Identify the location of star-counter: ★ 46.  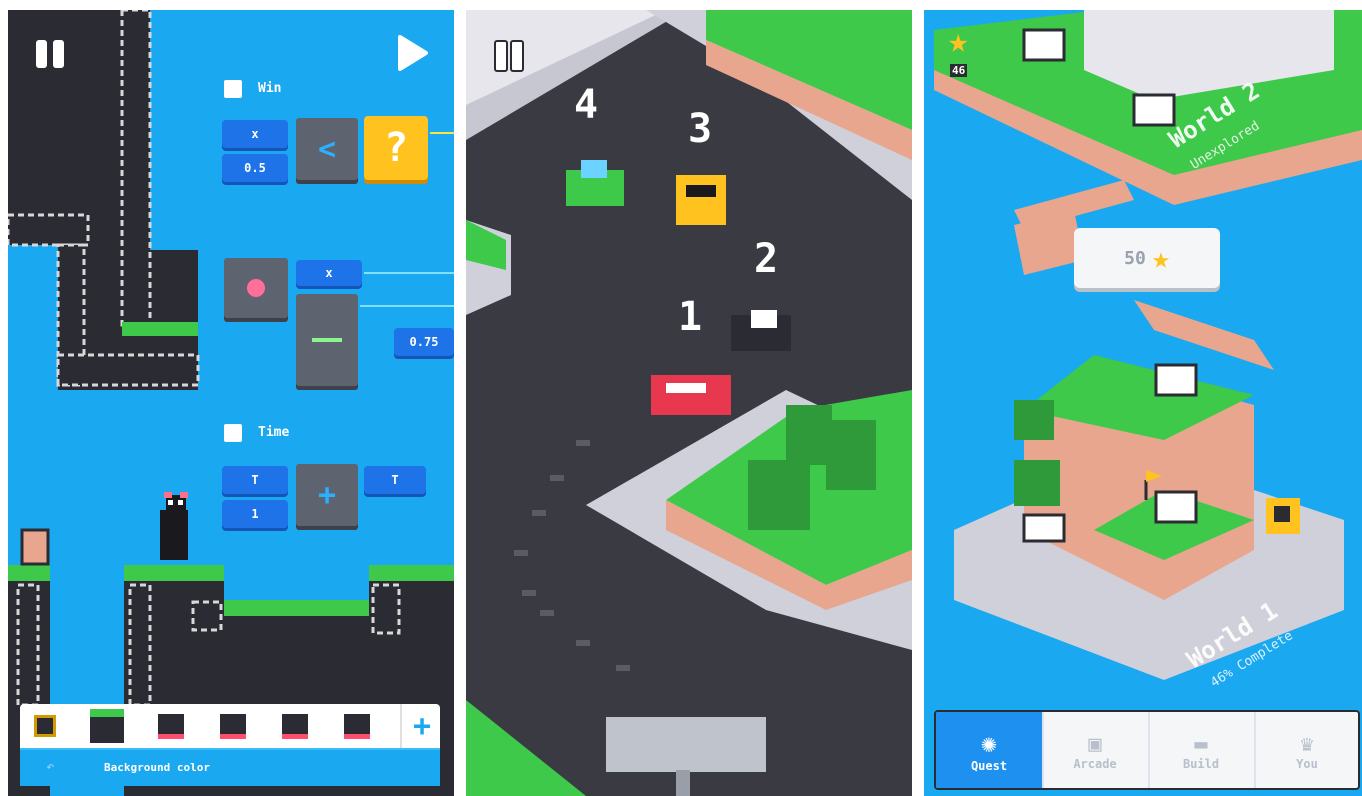
(969, 54).